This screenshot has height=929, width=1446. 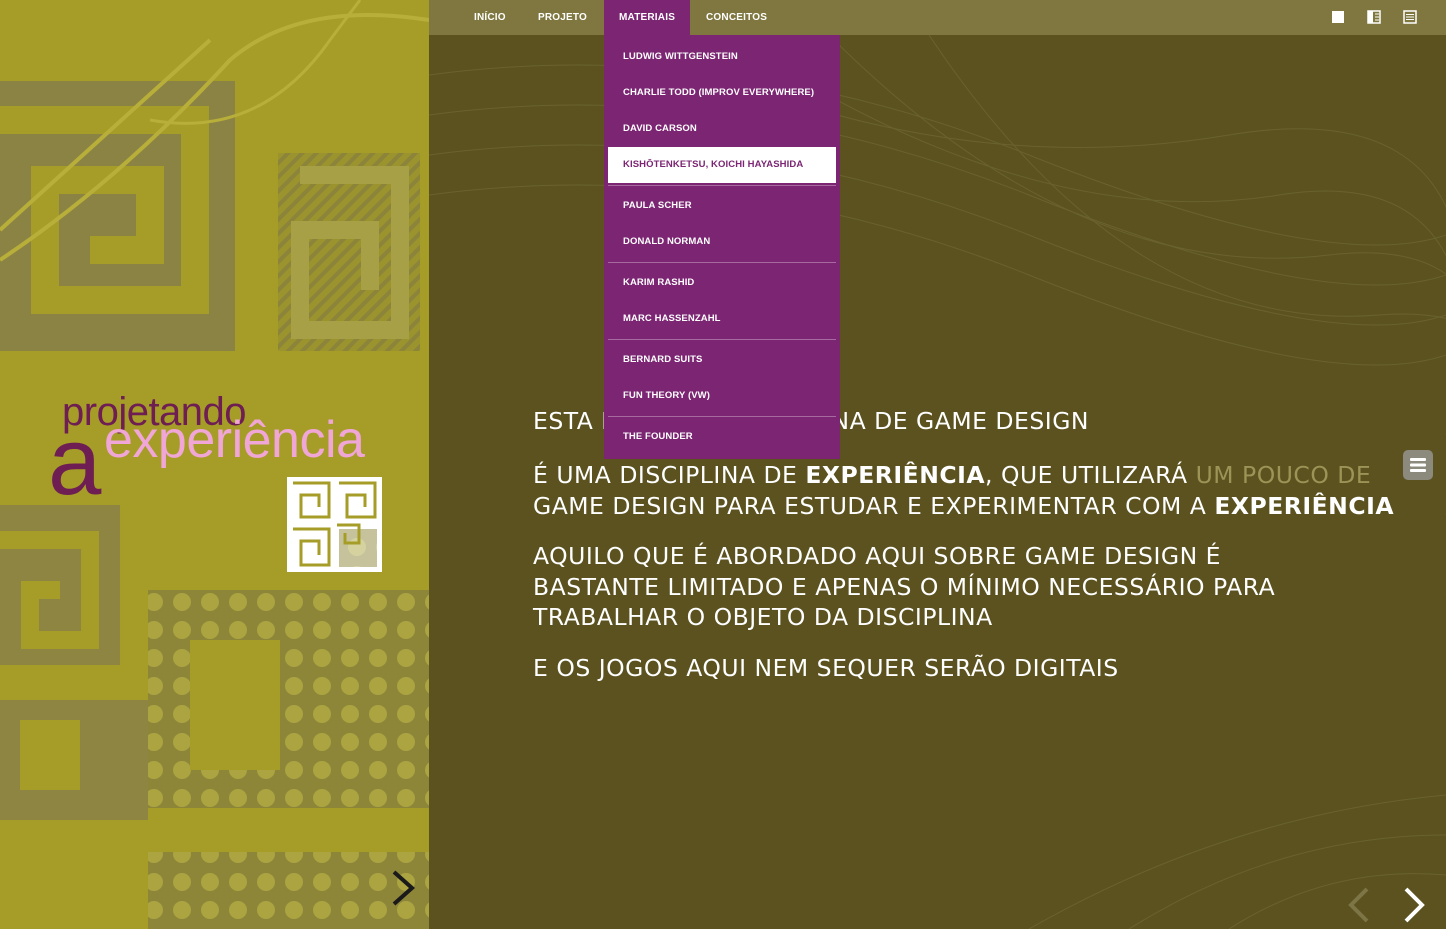 I want to click on hamburger-icon, so click(x=1418, y=465).